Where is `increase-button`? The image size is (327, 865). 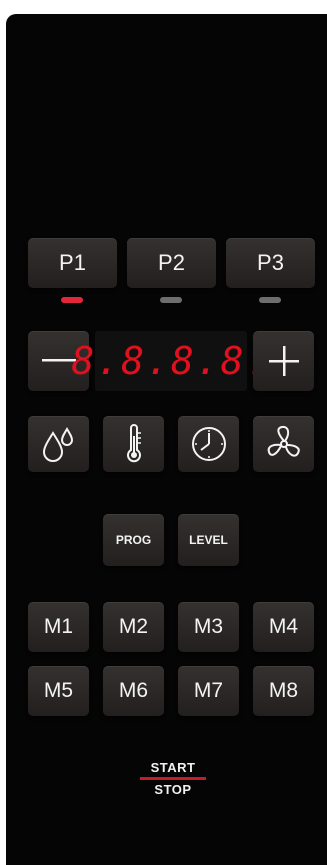 increase-button is located at coordinates (283, 361).